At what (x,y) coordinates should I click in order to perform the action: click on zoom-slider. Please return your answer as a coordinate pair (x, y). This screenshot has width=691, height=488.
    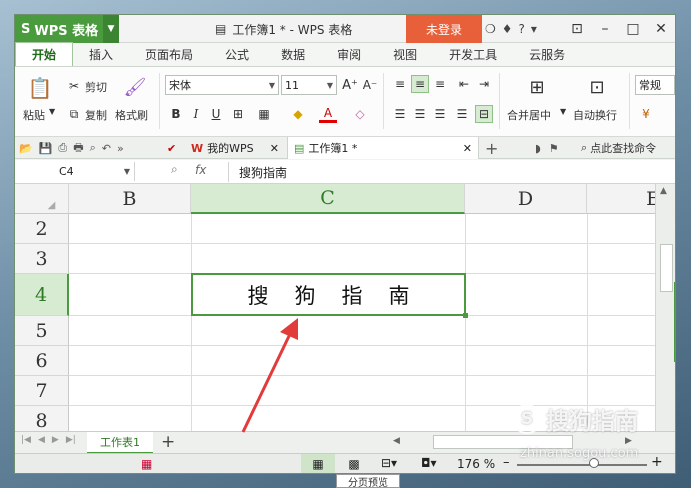
    Looking at the image, I should click on (582, 465).